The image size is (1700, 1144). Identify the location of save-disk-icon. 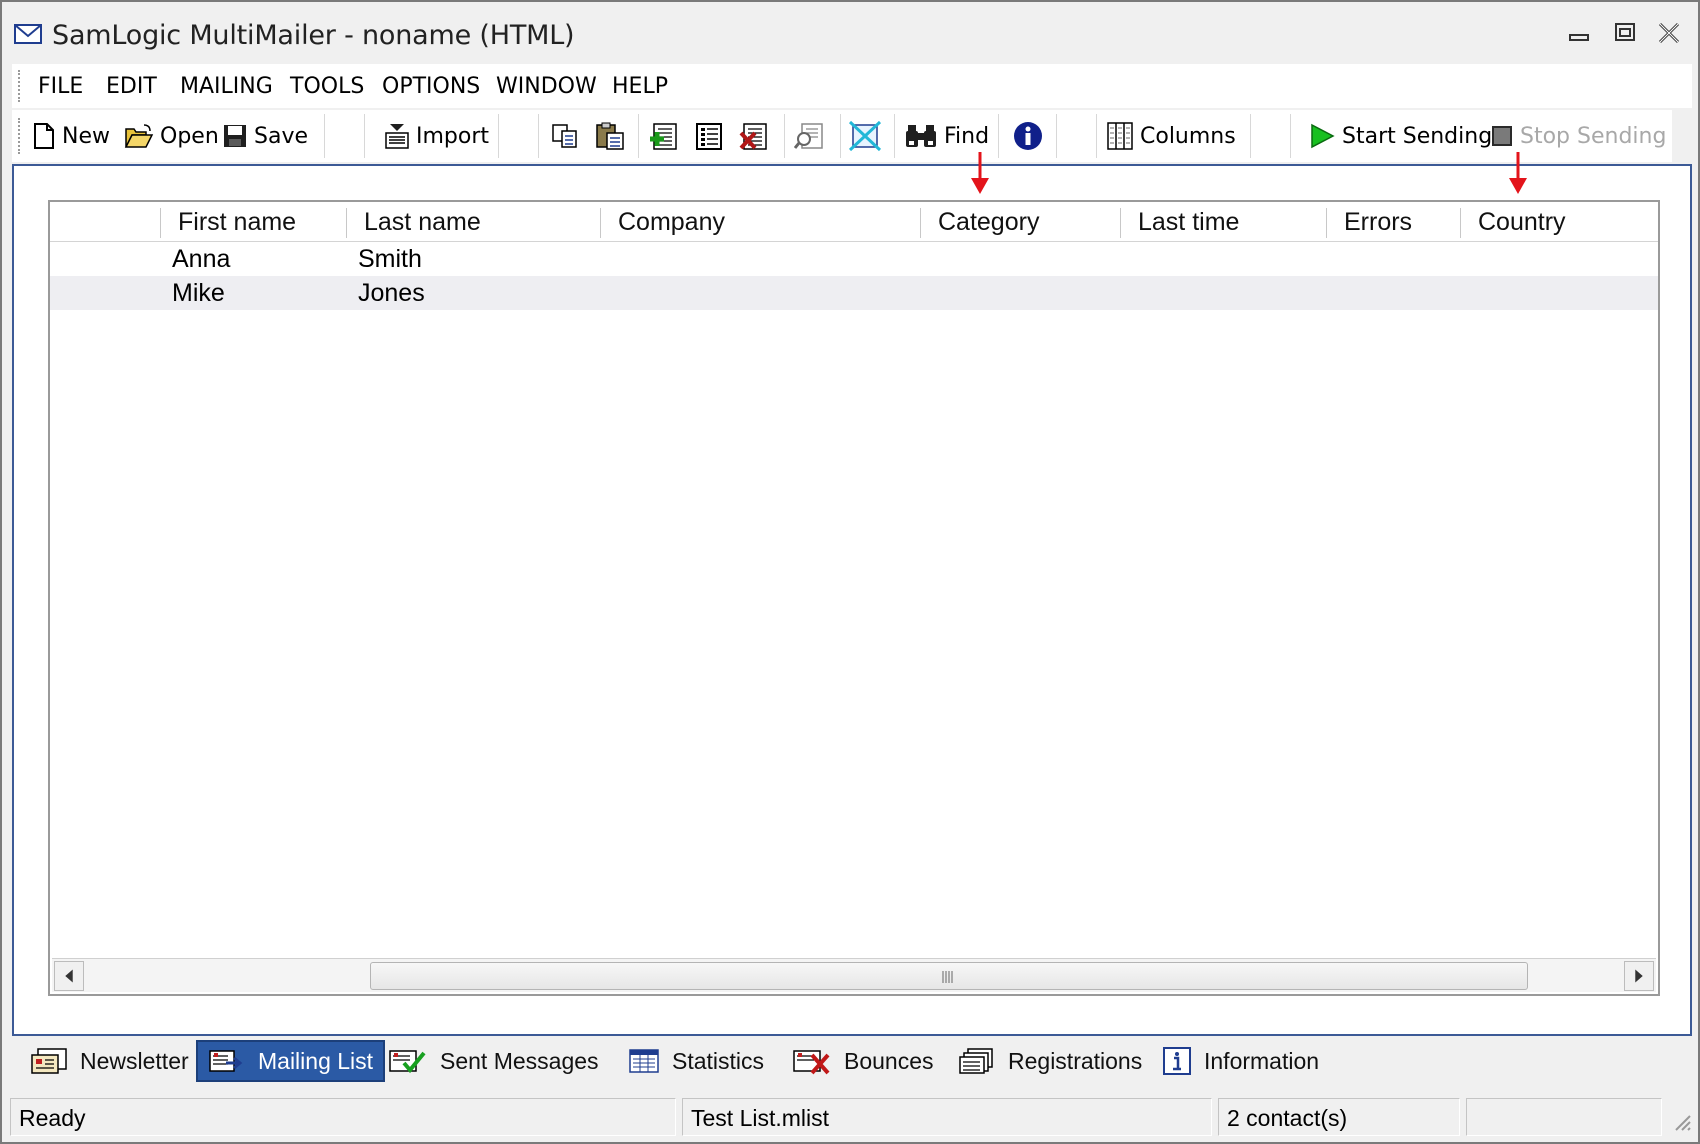
(235, 136).